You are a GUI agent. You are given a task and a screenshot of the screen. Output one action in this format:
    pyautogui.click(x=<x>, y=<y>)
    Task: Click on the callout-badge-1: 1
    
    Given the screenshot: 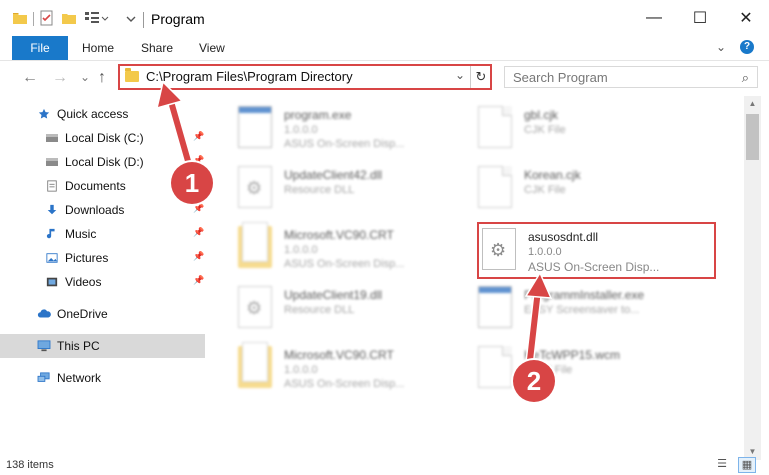 What is the action you would take?
    pyautogui.click(x=192, y=183)
    